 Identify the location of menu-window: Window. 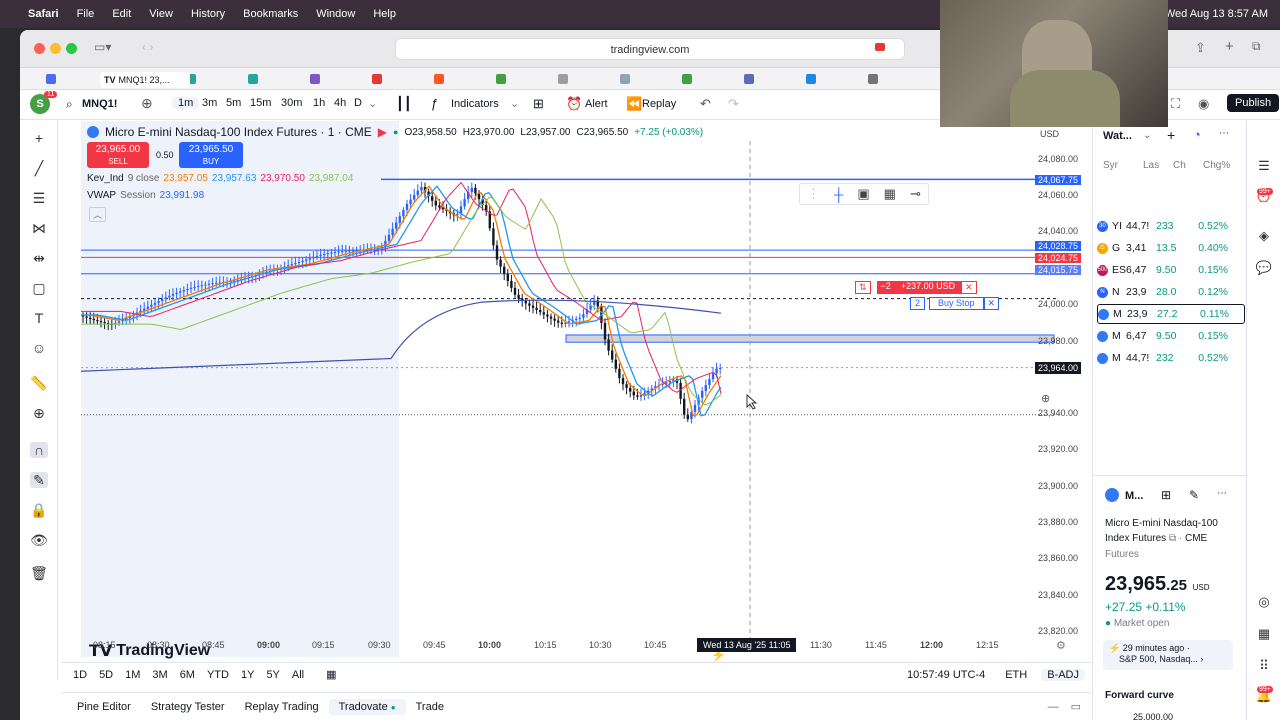
(335, 14).